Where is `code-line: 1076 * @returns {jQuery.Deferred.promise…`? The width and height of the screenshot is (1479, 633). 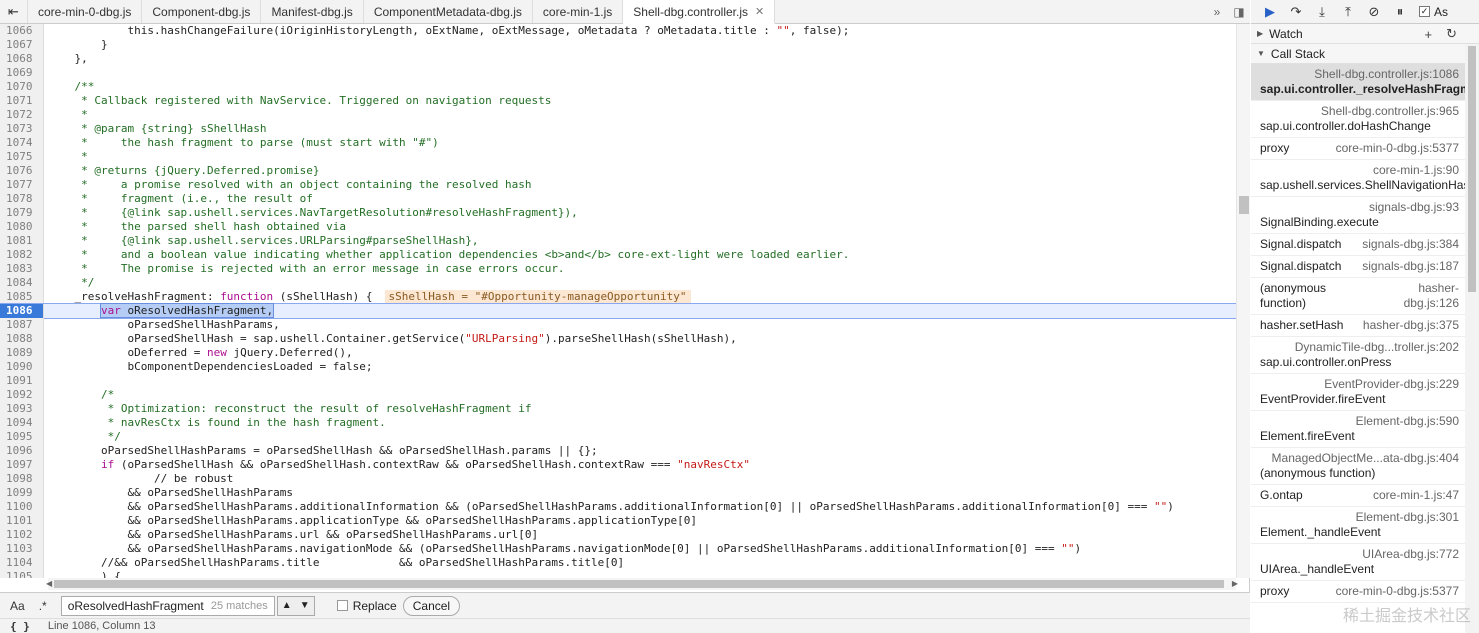 code-line: 1076 * @returns {jQuery.Deferred.promise… is located at coordinates (618, 171).